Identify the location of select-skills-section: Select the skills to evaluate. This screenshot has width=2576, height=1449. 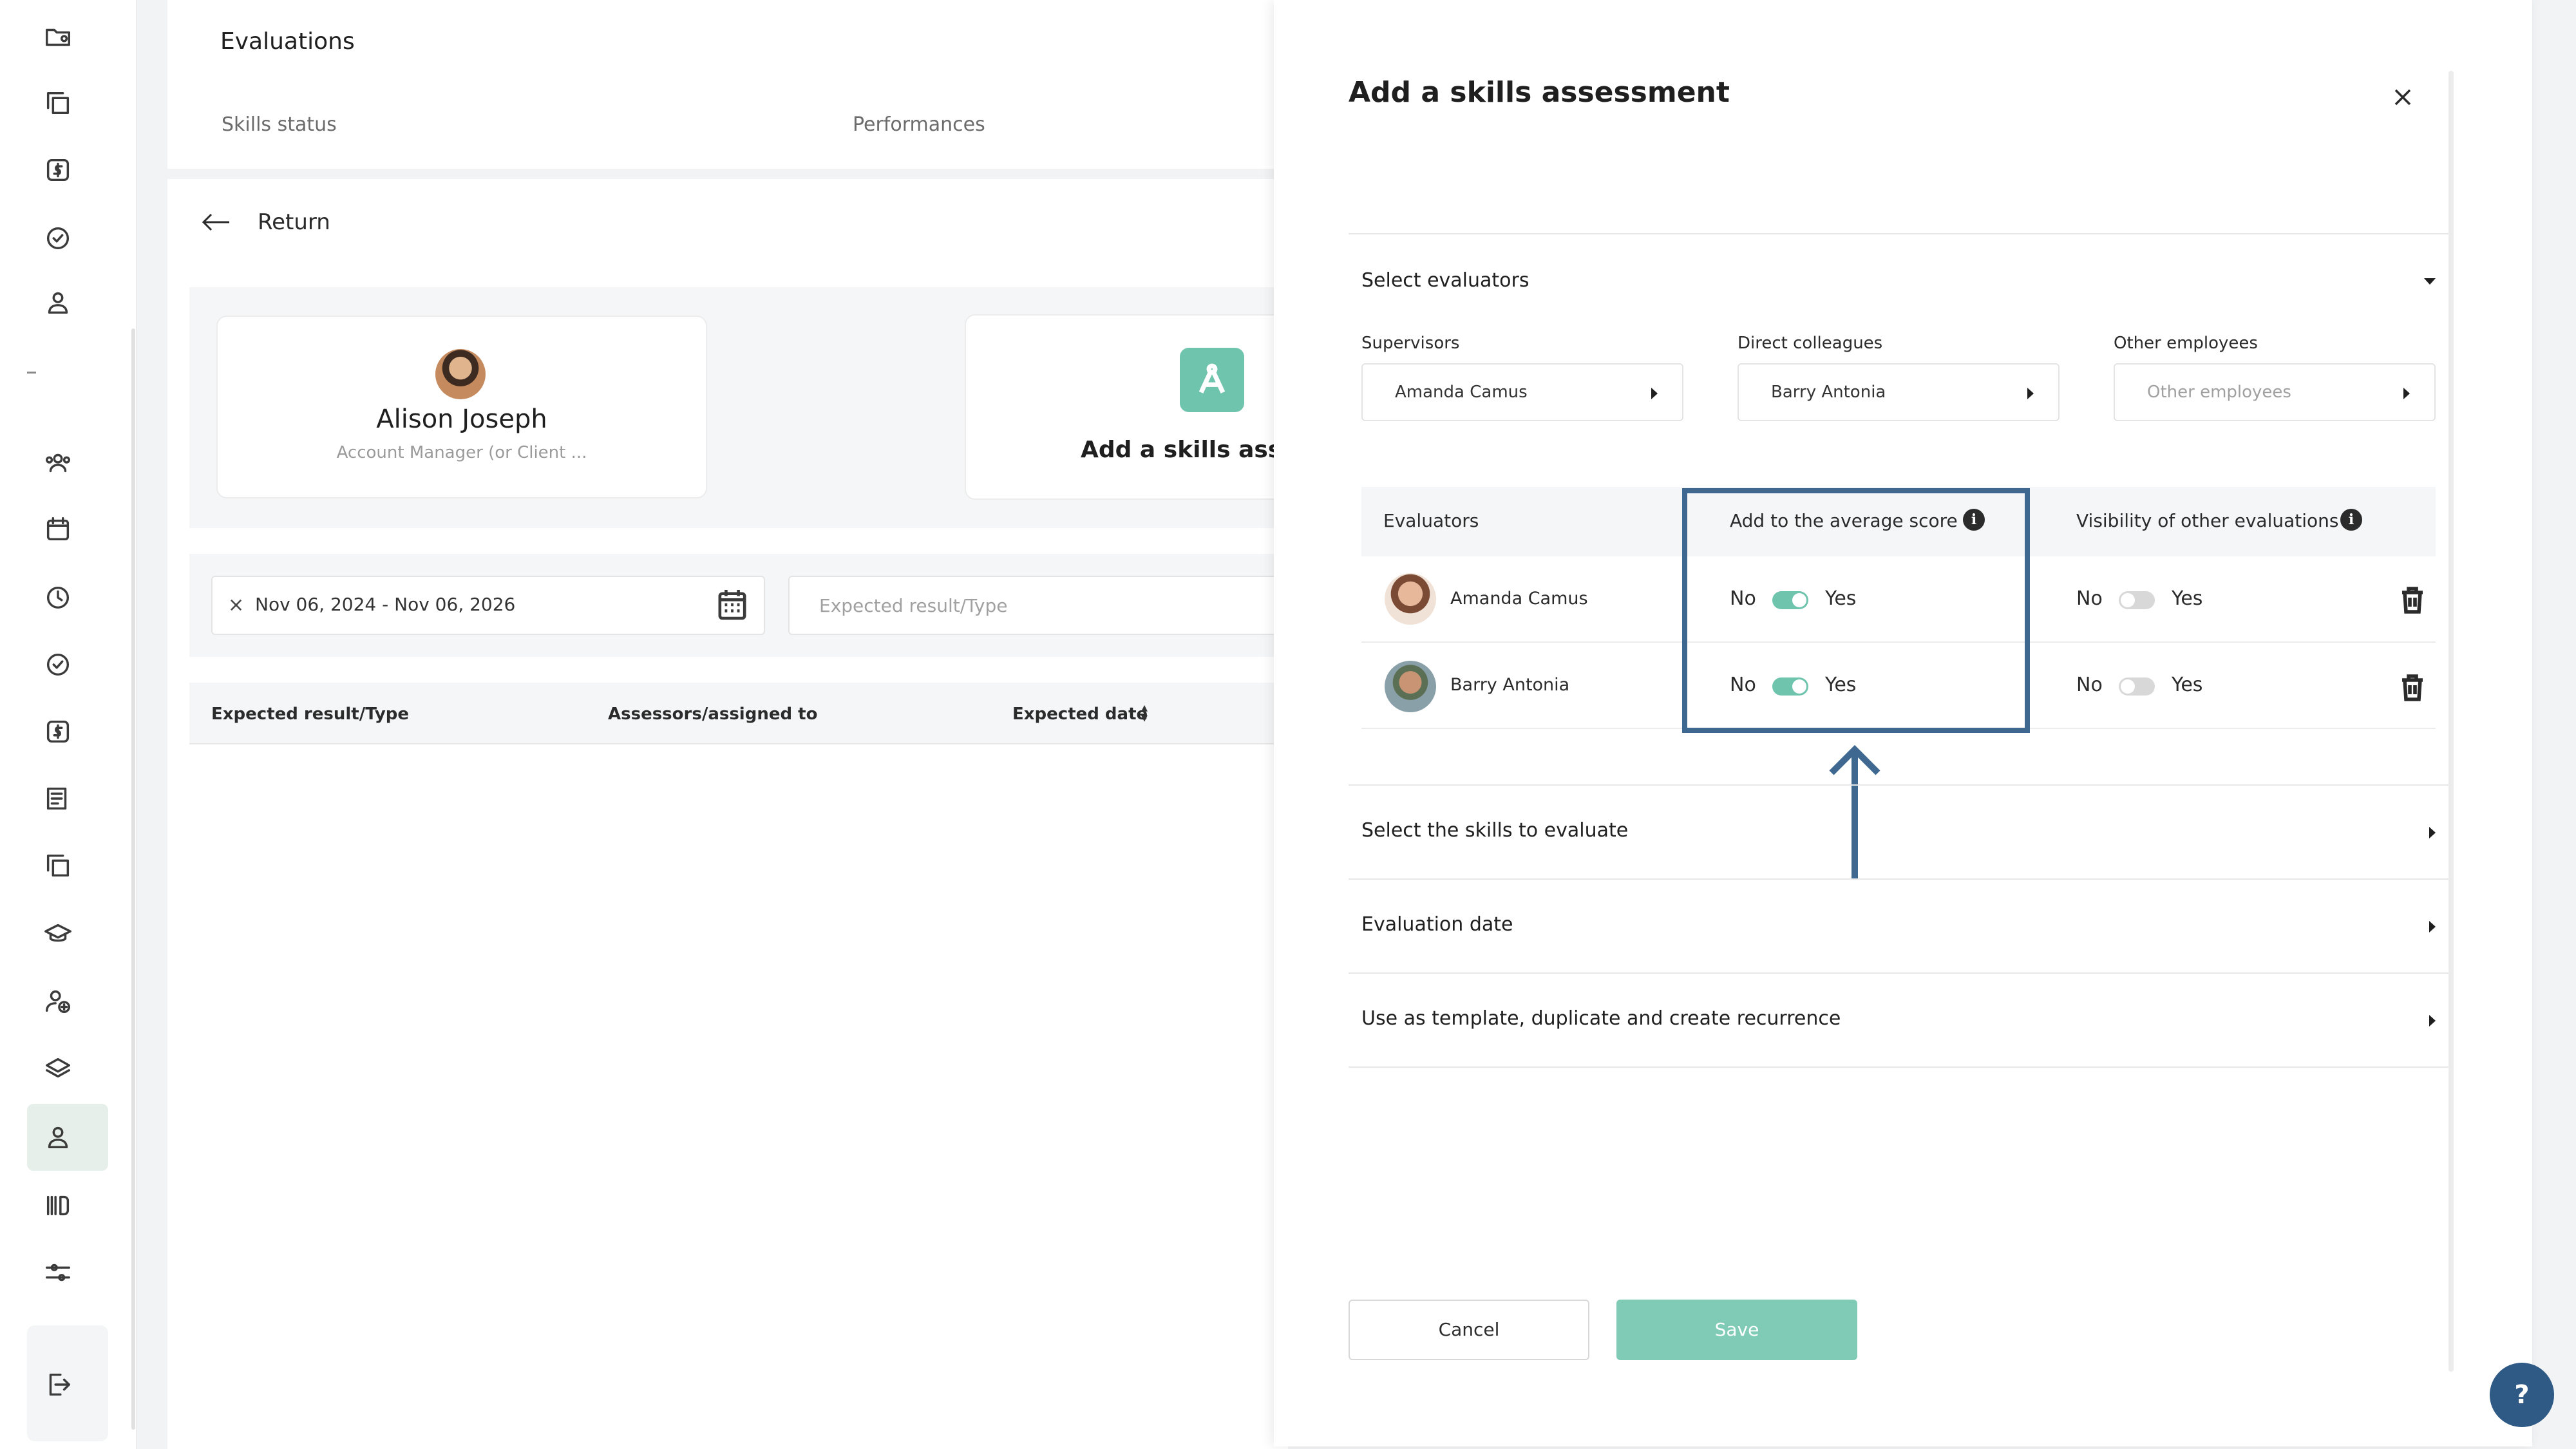
(1494, 830).